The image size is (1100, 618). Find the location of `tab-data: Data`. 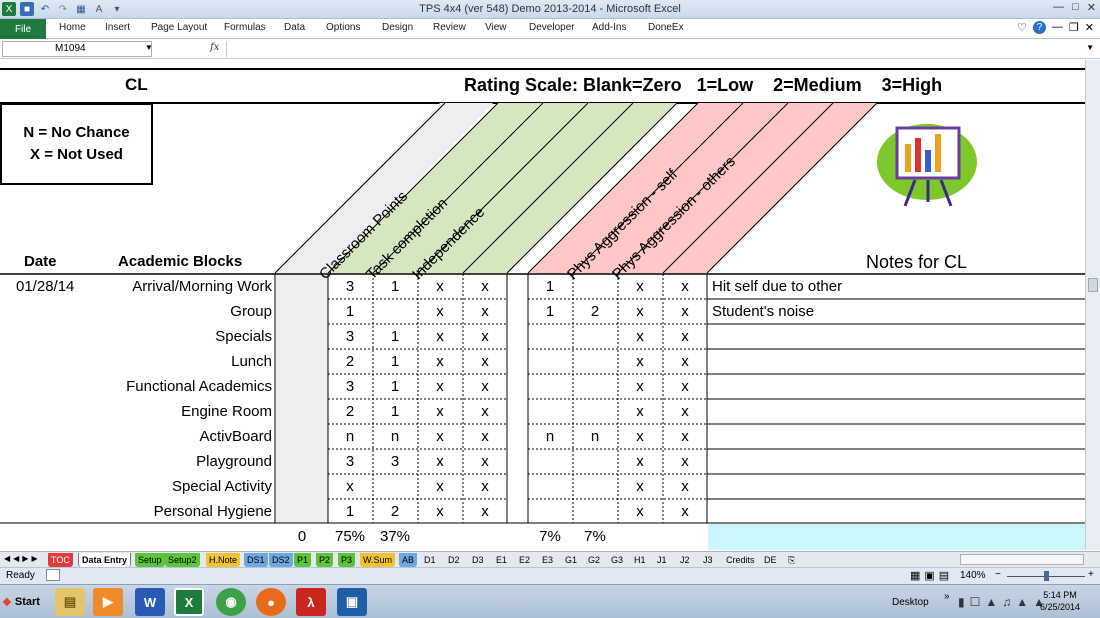

tab-data: Data is located at coordinates (294, 27).